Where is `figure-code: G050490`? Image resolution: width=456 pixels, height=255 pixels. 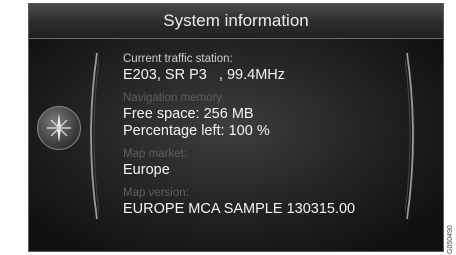 figure-code: G050490 is located at coordinates (450, 239).